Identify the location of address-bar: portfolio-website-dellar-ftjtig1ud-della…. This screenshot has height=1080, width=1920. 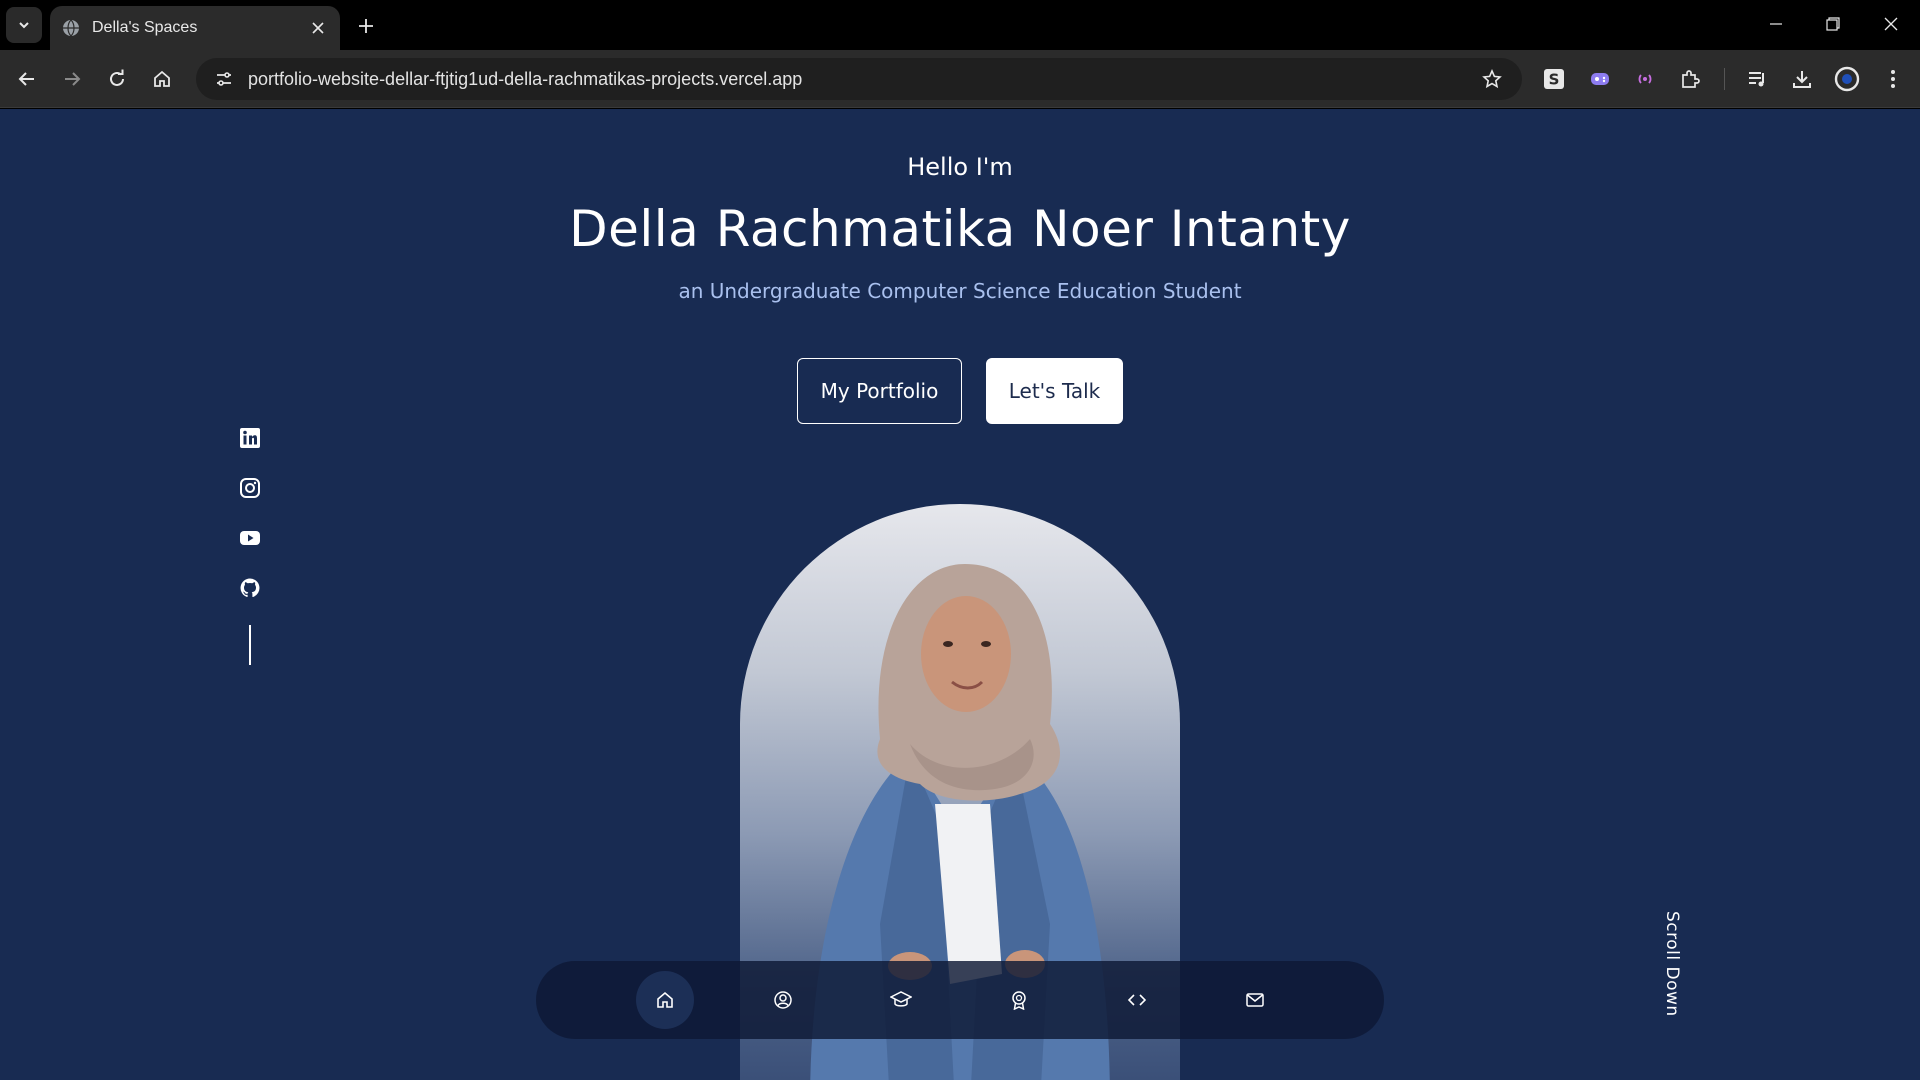
(859, 79).